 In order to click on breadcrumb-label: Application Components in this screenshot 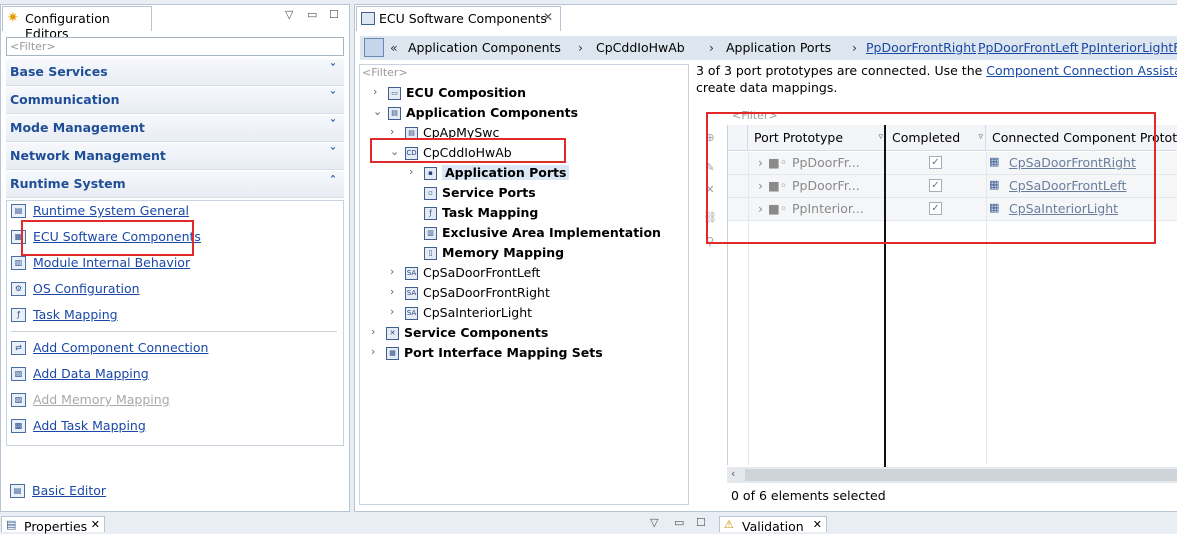, I will do `click(484, 47)`.